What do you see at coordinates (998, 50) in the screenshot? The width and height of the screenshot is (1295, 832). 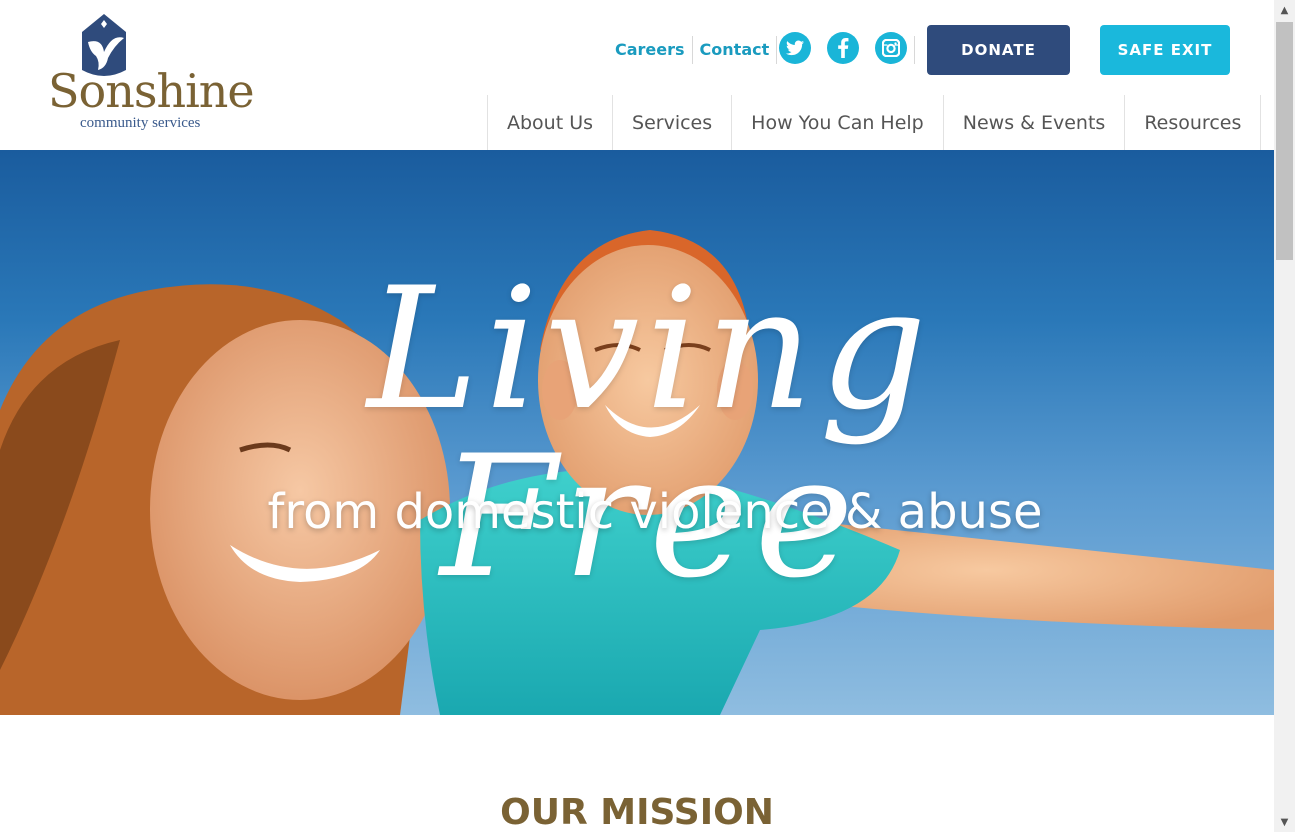 I see `donate-button: DONATE` at bounding box center [998, 50].